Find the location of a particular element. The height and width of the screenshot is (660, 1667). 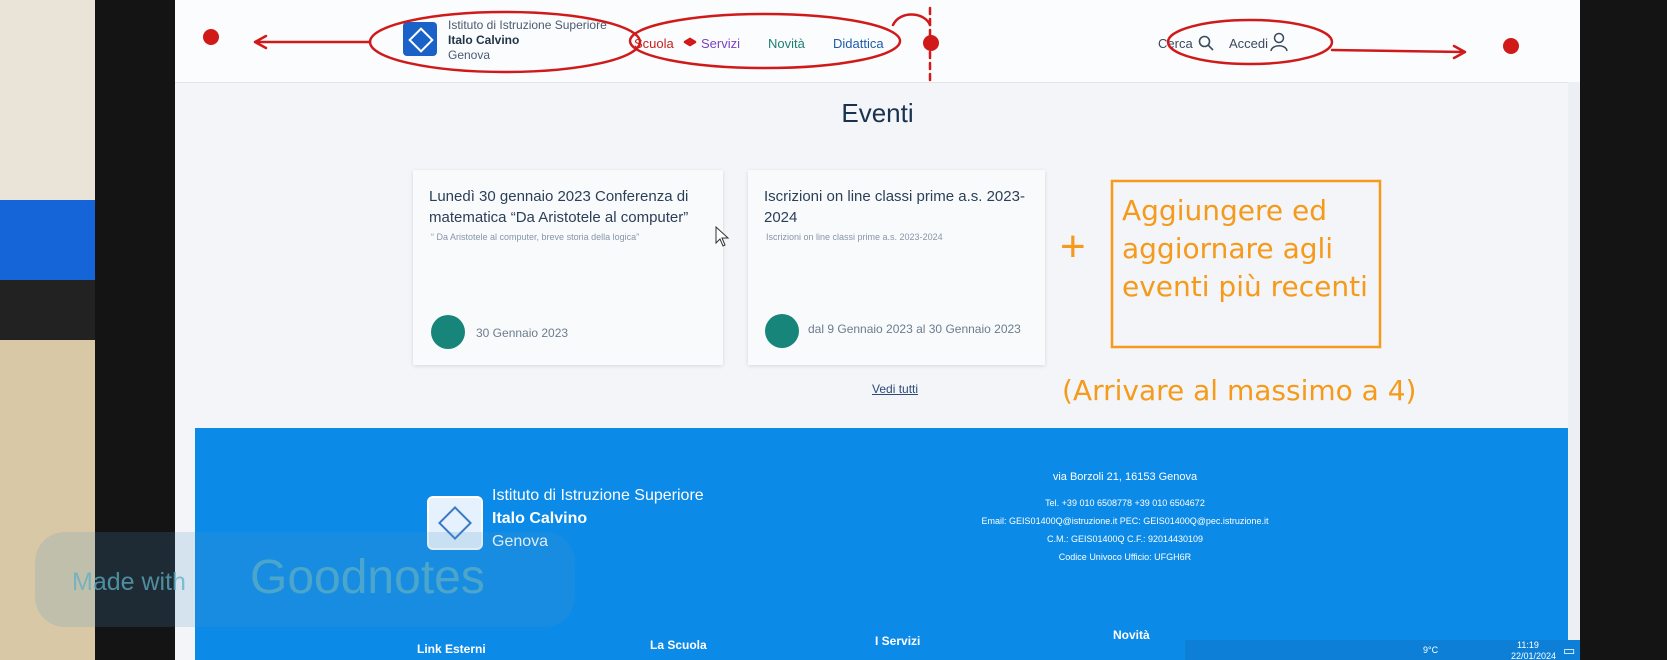

annotation-ellipse-nav is located at coordinates (765, 41).